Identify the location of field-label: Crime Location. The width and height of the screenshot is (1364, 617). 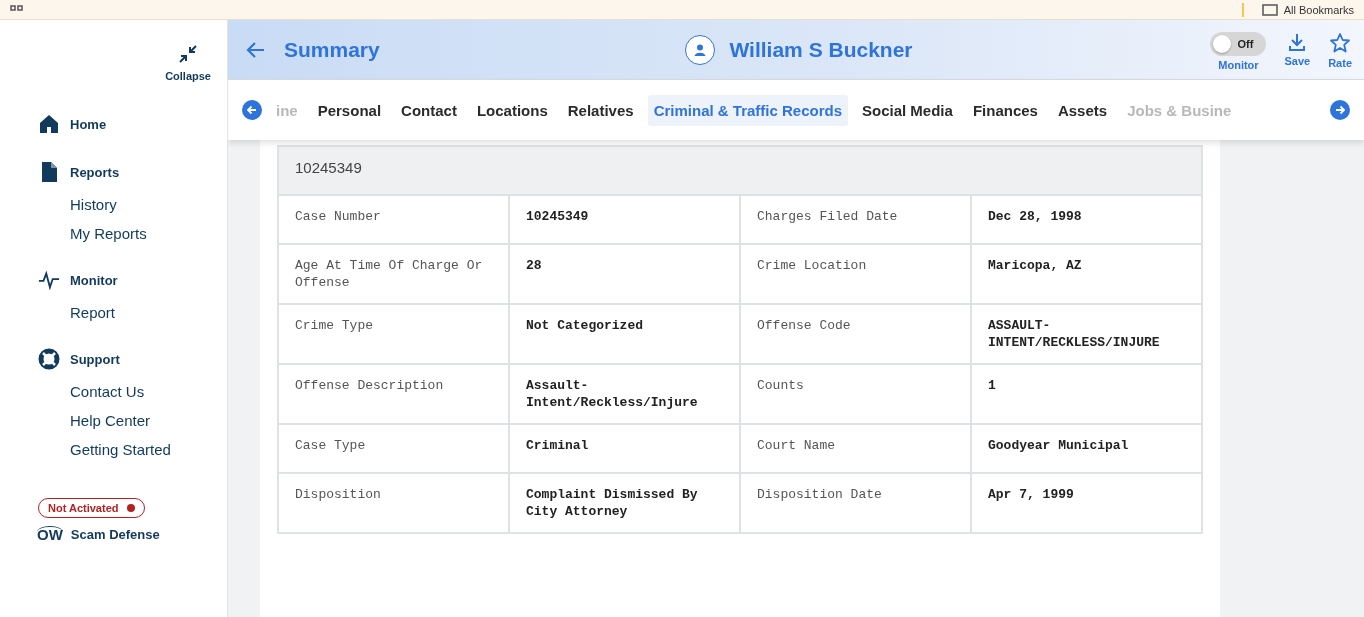
(855, 274).